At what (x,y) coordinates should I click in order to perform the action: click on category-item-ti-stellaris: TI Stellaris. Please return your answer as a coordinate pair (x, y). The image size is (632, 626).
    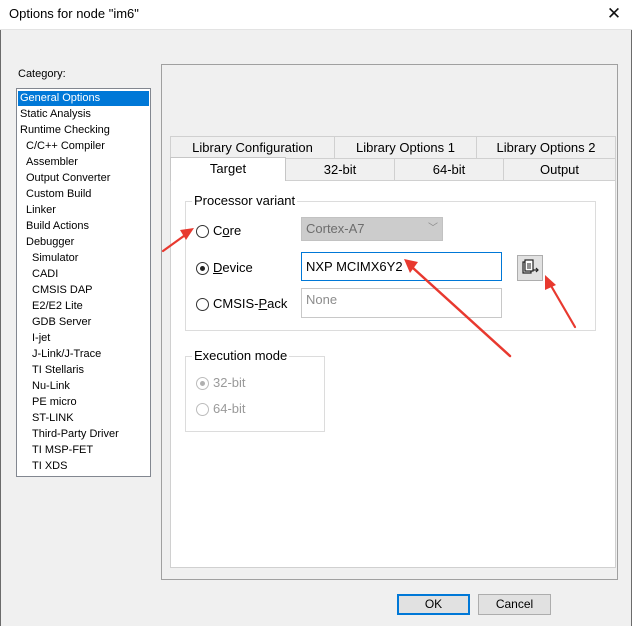
    Looking at the image, I should click on (83, 370).